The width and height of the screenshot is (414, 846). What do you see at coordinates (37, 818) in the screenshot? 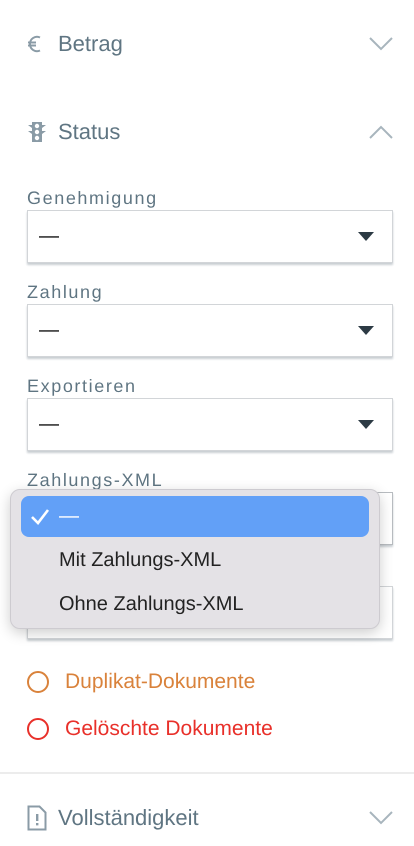
I see `document-warning-icon` at bounding box center [37, 818].